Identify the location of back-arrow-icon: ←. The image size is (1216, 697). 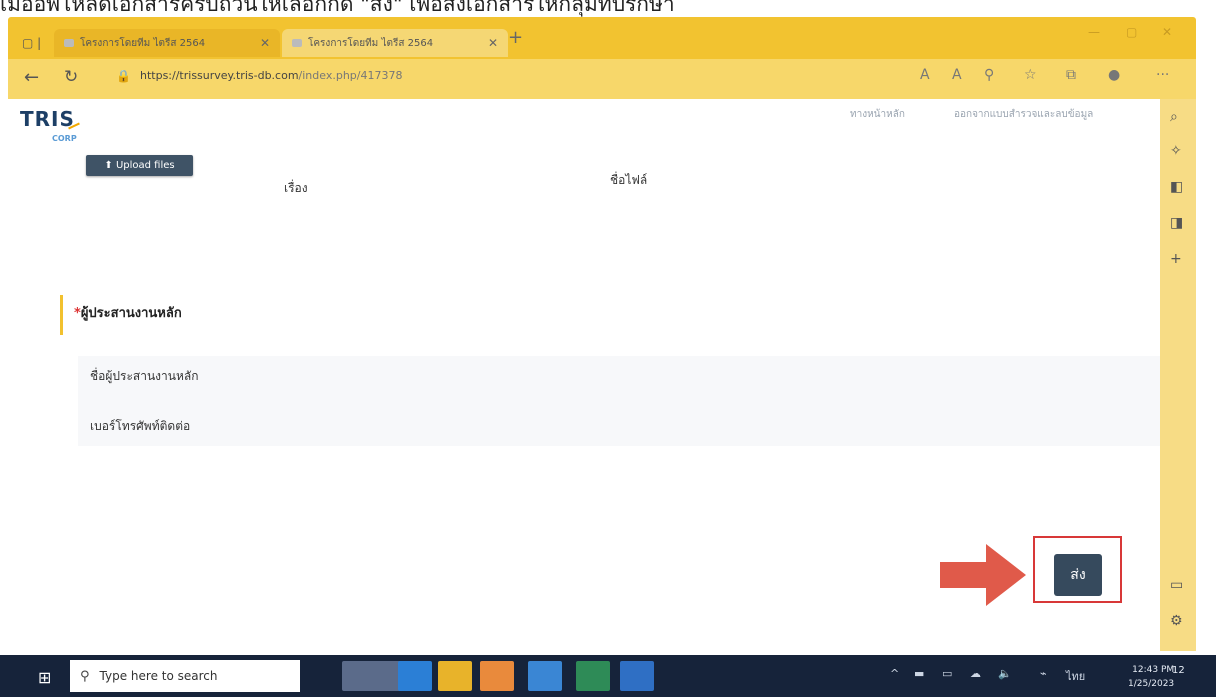
(31, 77).